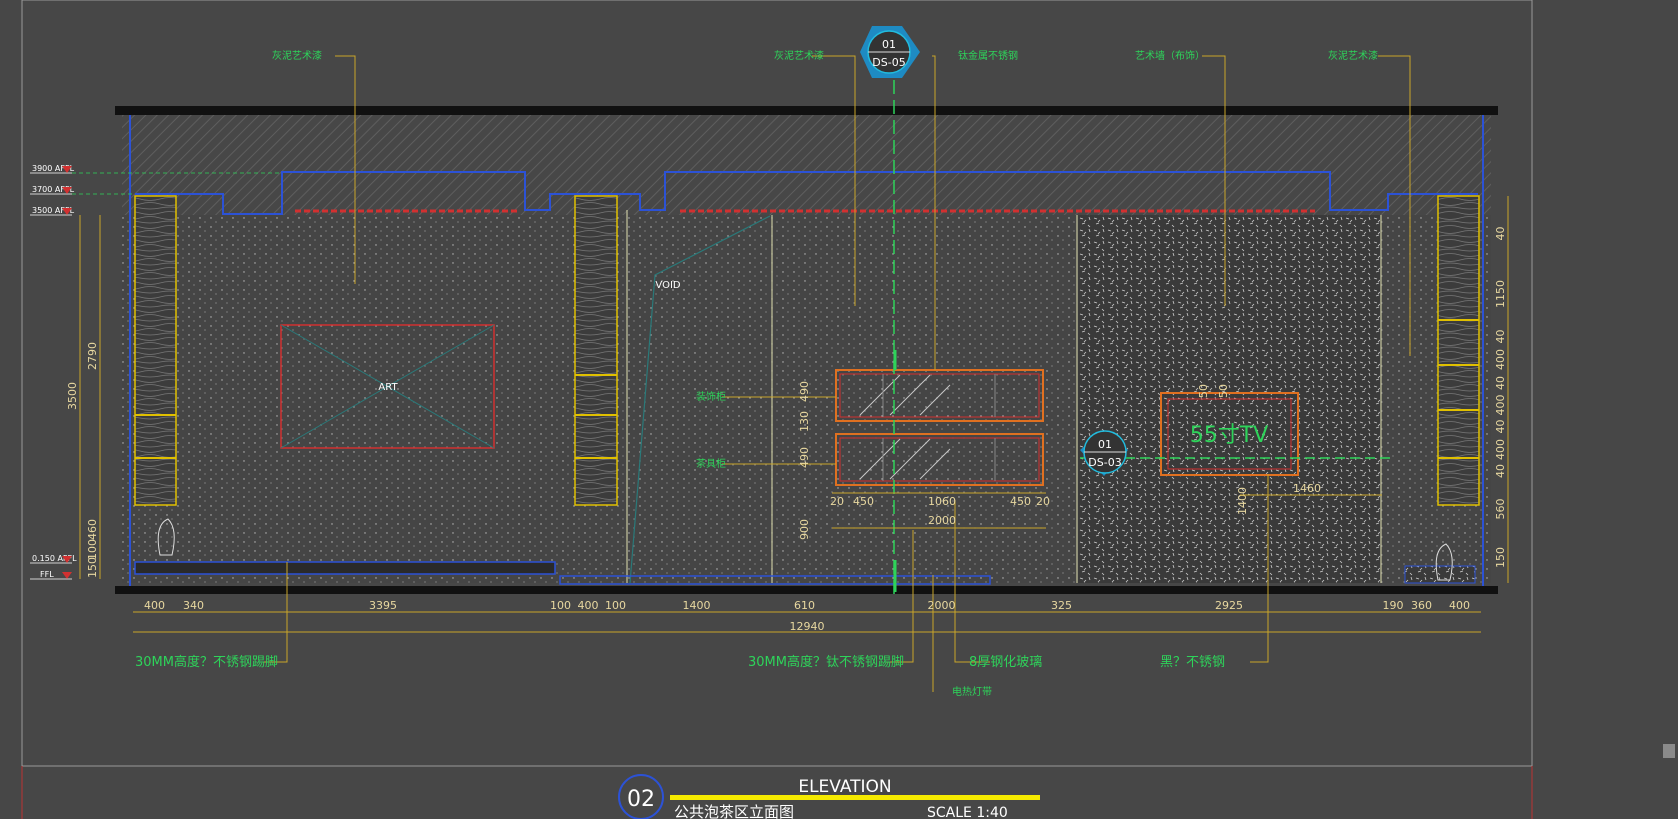 The image size is (1678, 819). I want to click on bottom-callout-5: 电热灯带, so click(972, 691).